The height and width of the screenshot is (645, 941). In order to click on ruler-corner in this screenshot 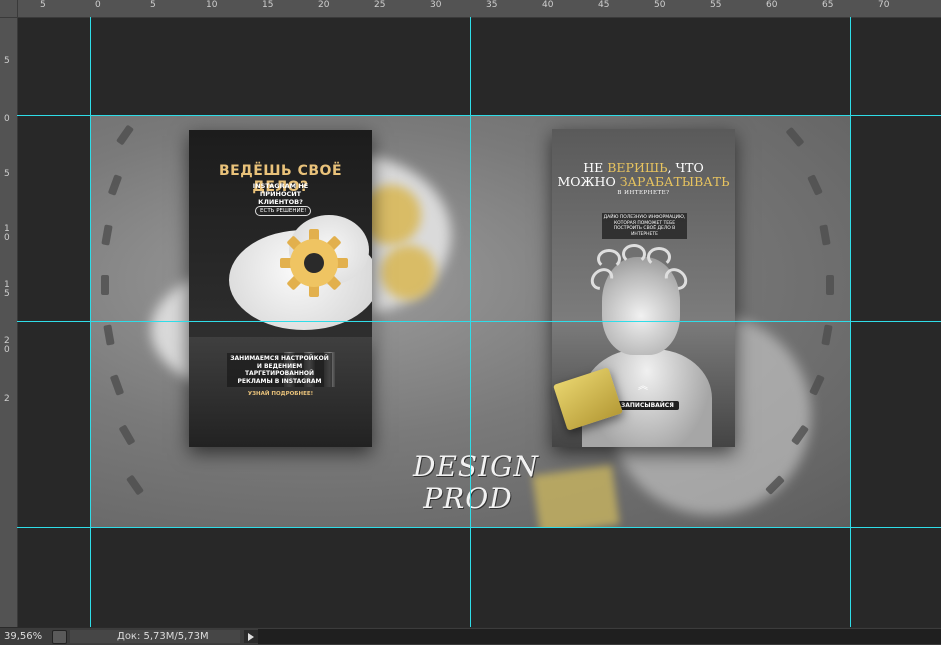, I will do `click(9, 9)`.